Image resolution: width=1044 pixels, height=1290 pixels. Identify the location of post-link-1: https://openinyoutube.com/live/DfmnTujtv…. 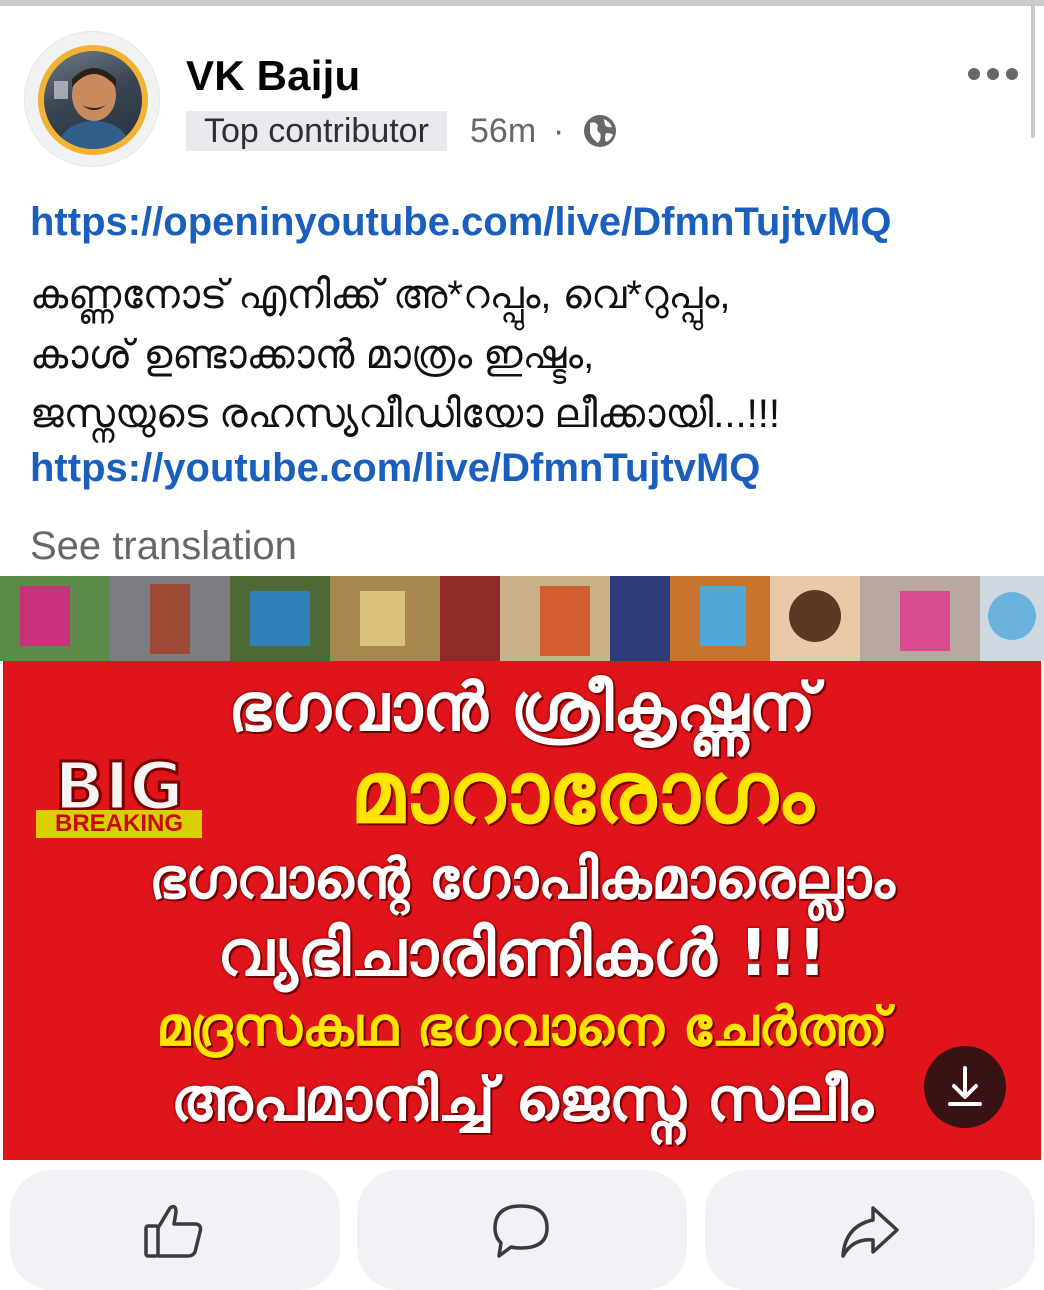
(460, 222).